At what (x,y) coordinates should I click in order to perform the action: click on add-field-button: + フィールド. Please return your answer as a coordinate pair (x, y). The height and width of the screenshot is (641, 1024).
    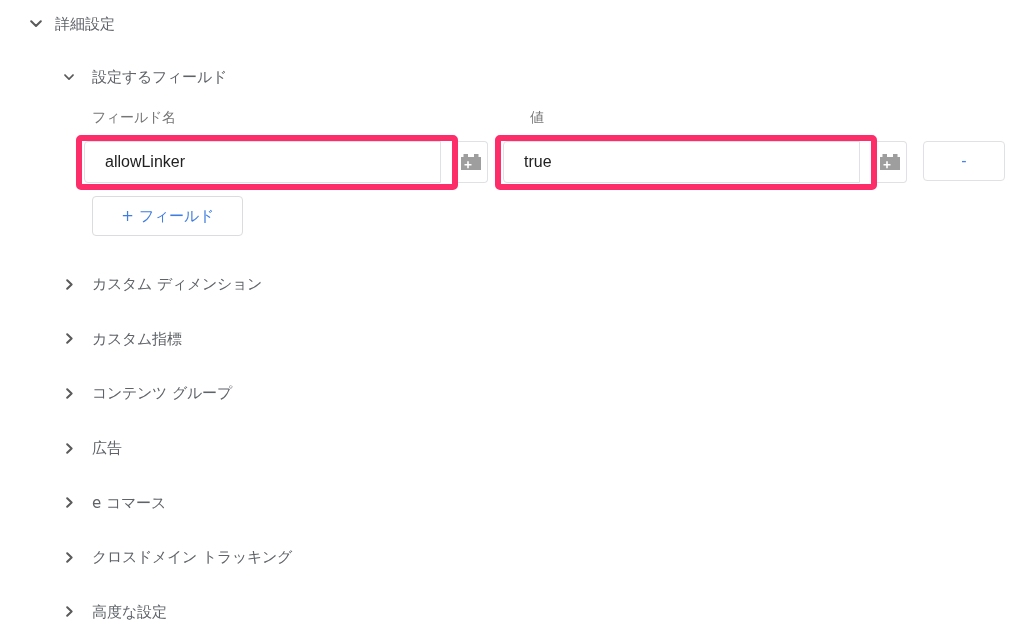
    Looking at the image, I should click on (167, 216).